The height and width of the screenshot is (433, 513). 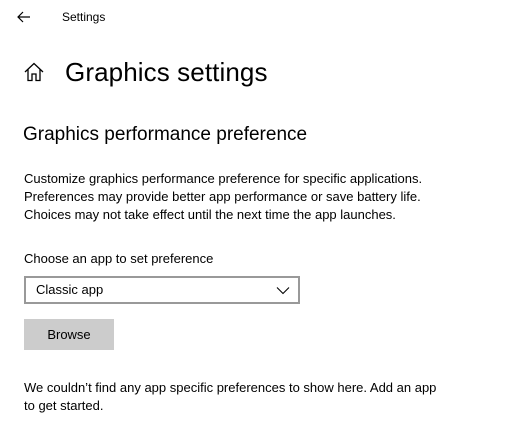 I want to click on app-type-dropdown: Classic app, so click(x=162, y=290).